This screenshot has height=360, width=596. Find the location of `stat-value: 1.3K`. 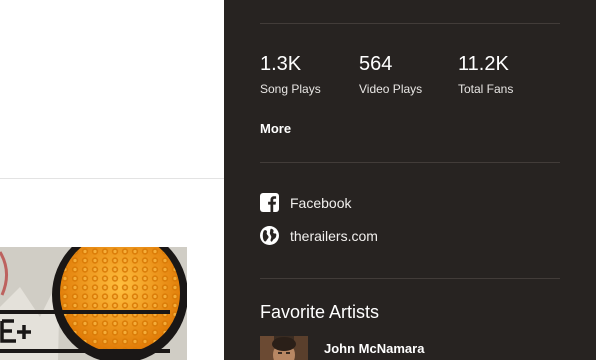

stat-value: 1.3K is located at coordinates (281, 64).